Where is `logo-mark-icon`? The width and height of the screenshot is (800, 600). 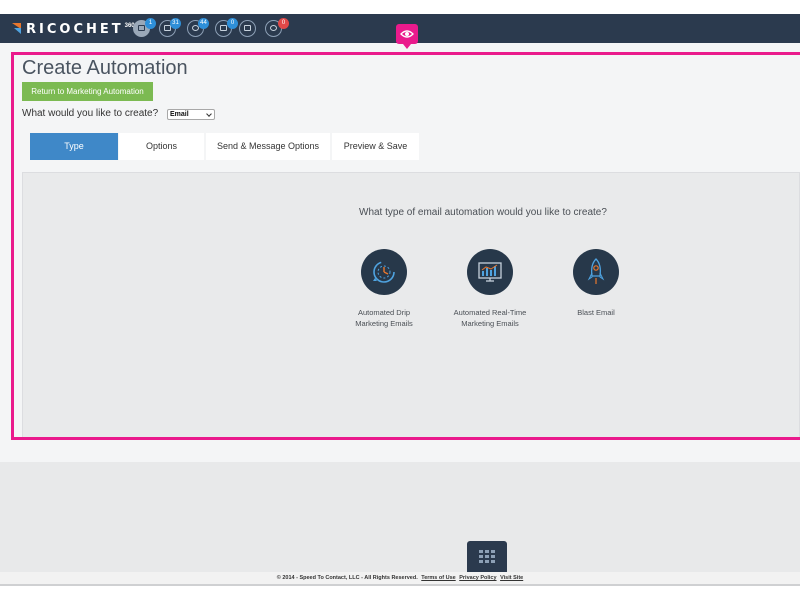 logo-mark-icon is located at coordinates (17, 29).